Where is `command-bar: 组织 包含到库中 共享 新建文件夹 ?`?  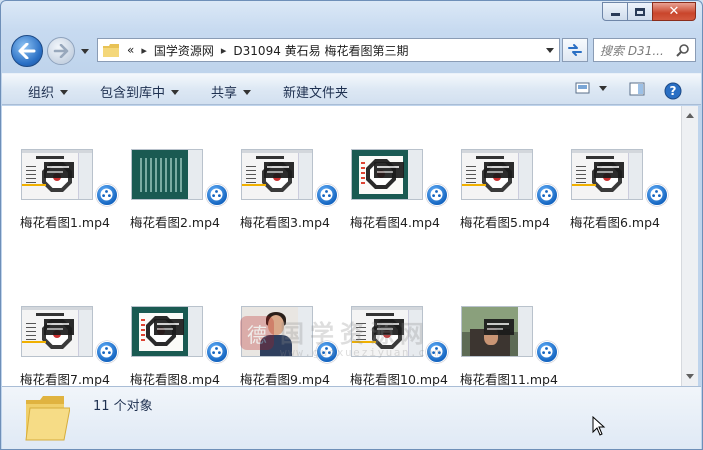 command-bar: 组织 包含到库中 共享 新建文件夹 ? is located at coordinates (351, 89).